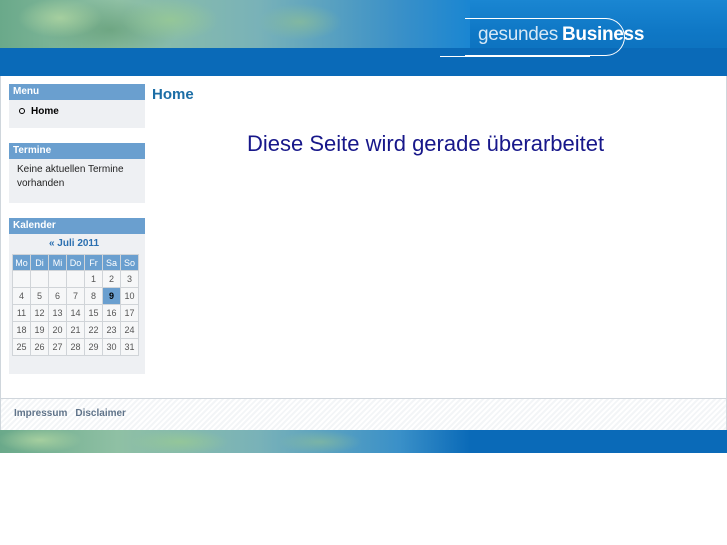 The width and height of the screenshot is (727, 545). Describe the element at coordinates (93, 262) in the screenshot. I see `calendar-weekday: Fr` at that location.